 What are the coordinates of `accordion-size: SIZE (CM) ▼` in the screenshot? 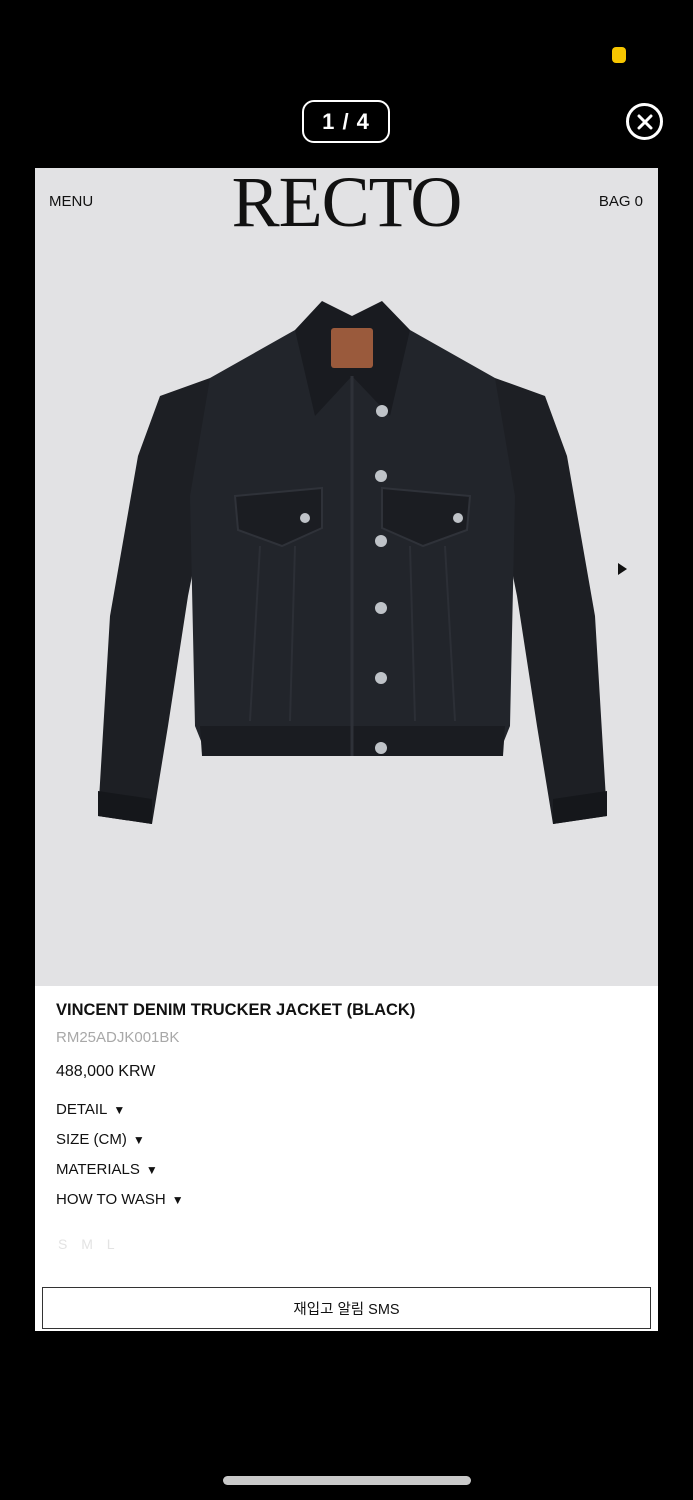 It's located at (346, 1145).